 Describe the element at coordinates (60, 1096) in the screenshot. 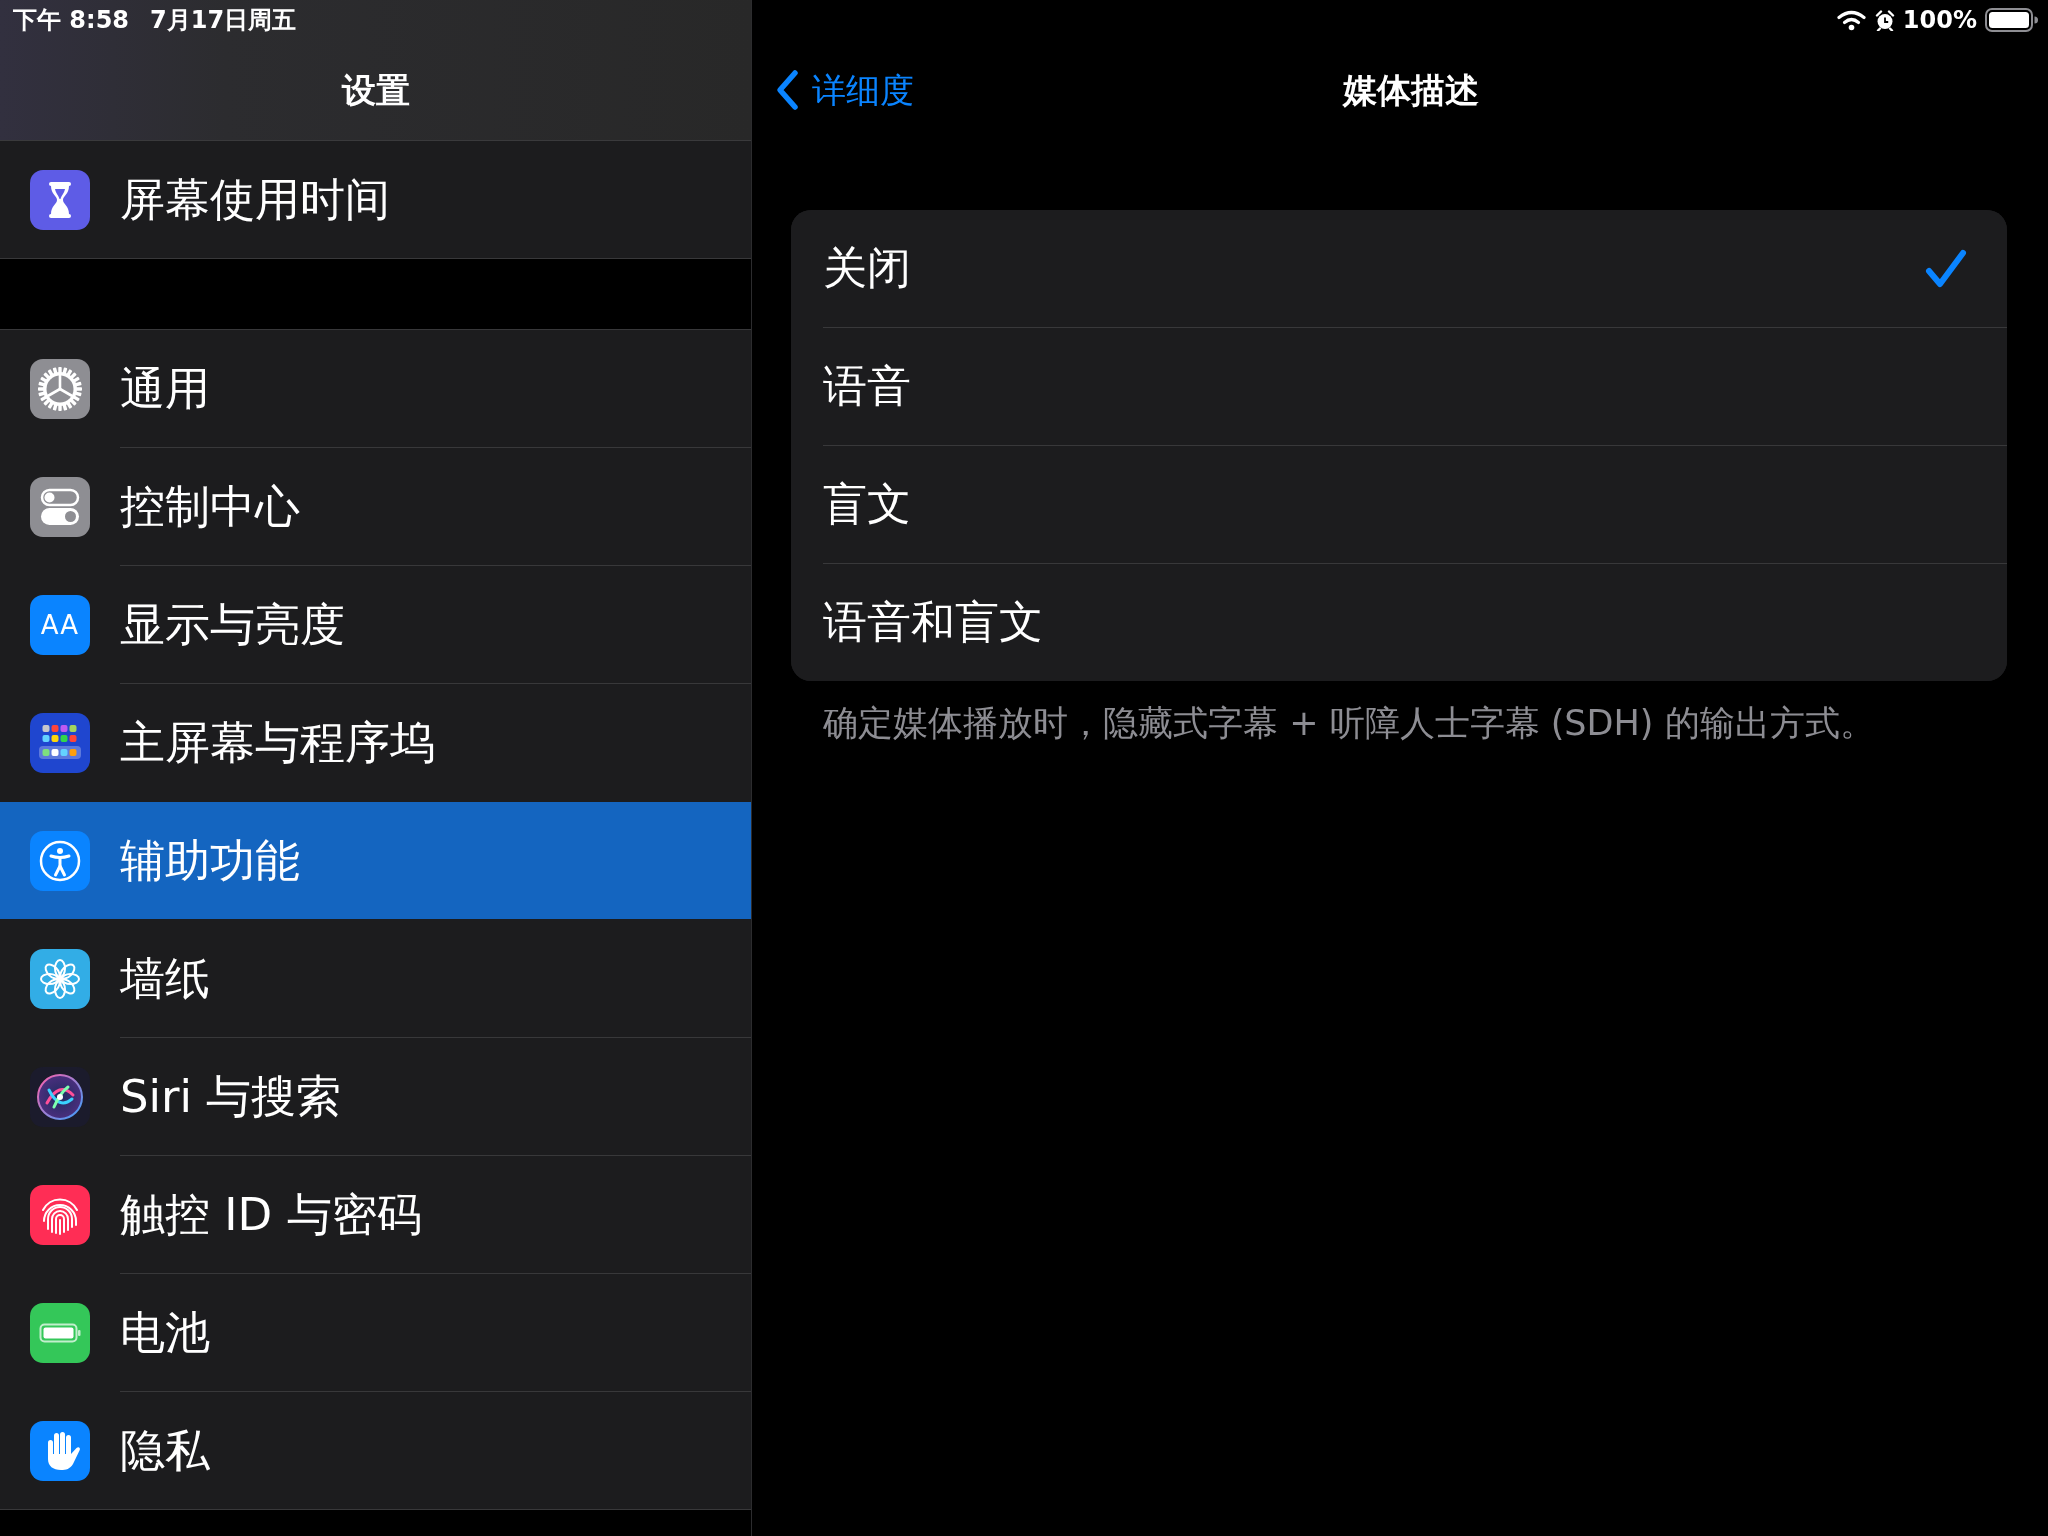

I see `orb-icon` at that location.